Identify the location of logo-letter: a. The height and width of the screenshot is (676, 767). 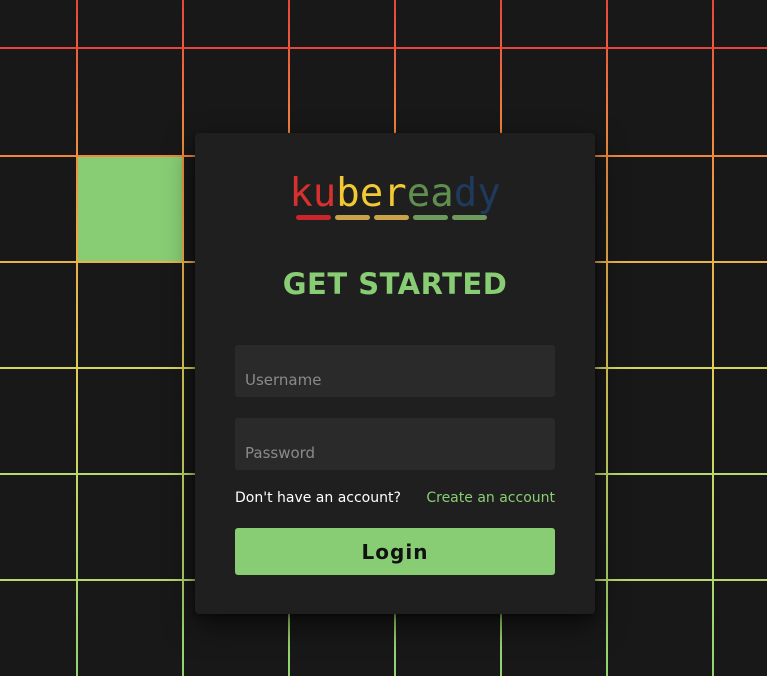
(442, 193).